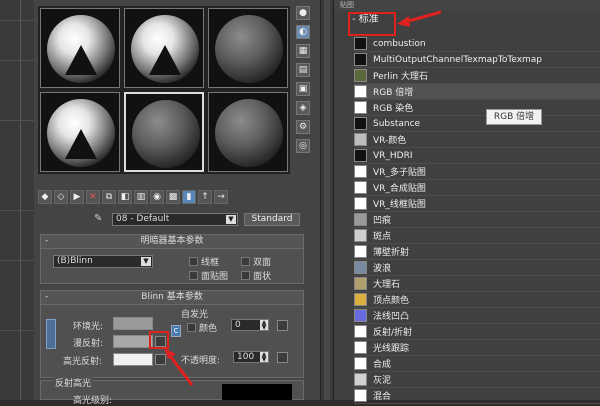 This screenshot has width=600, height=406. What do you see at coordinates (221, 197) in the screenshot?
I see `go-forward-sibling-icon: →` at bounding box center [221, 197].